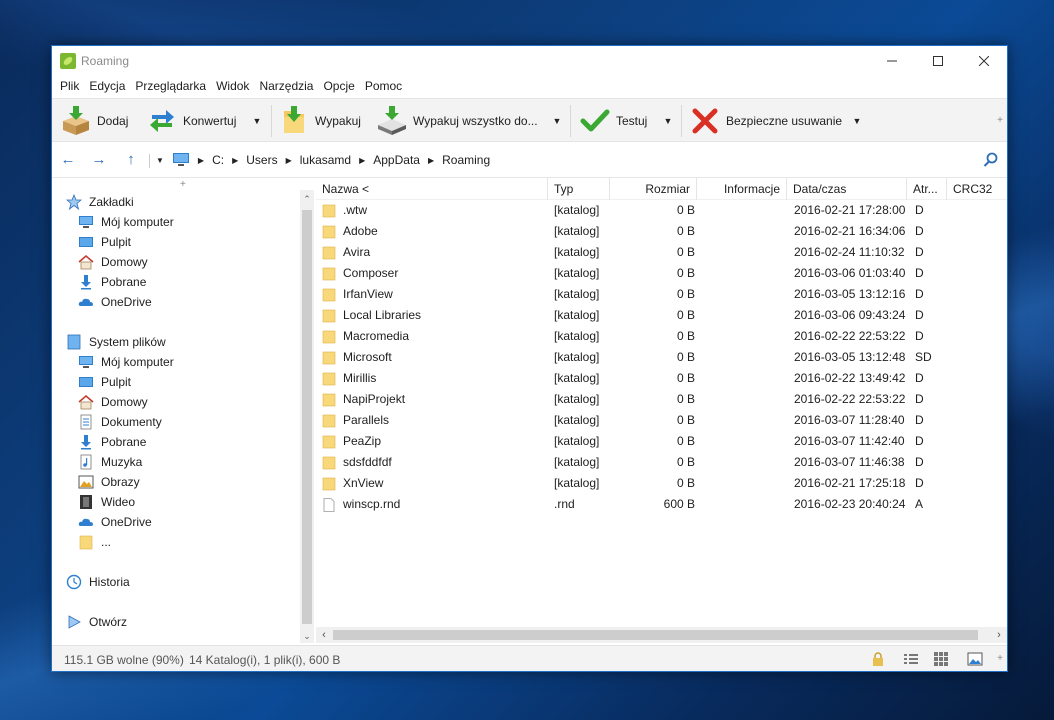 This screenshot has height=720, width=1054. I want to click on test-button: Testuj, so click(613, 121).